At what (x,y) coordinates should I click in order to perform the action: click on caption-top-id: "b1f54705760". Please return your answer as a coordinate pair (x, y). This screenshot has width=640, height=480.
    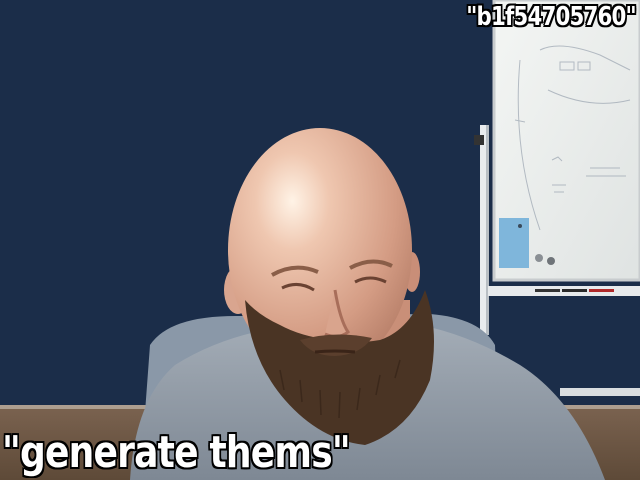
    Looking at the image, I should click on (551, 17).